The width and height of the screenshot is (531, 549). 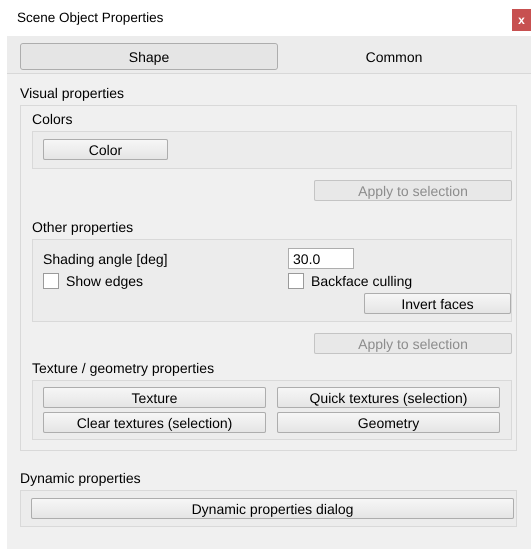 I want to click on field-label: Shading angle [deg], so click(x=106, y=258).